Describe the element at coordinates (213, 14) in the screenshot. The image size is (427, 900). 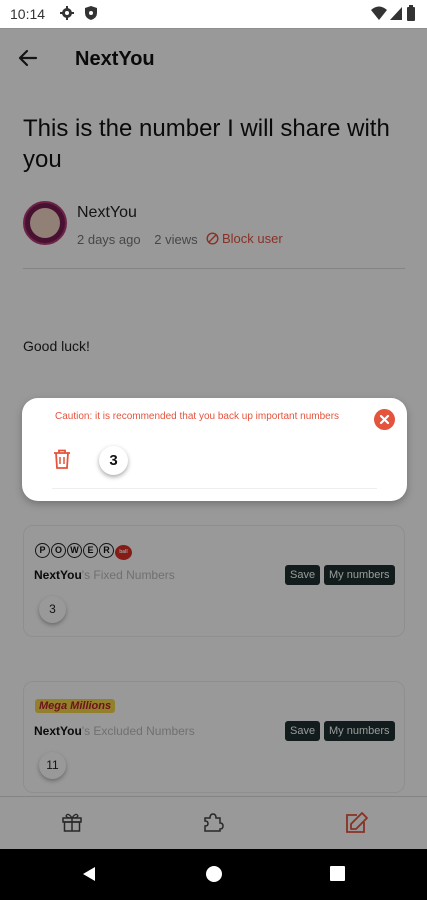
I see `status-bar: 10:14` at that location.